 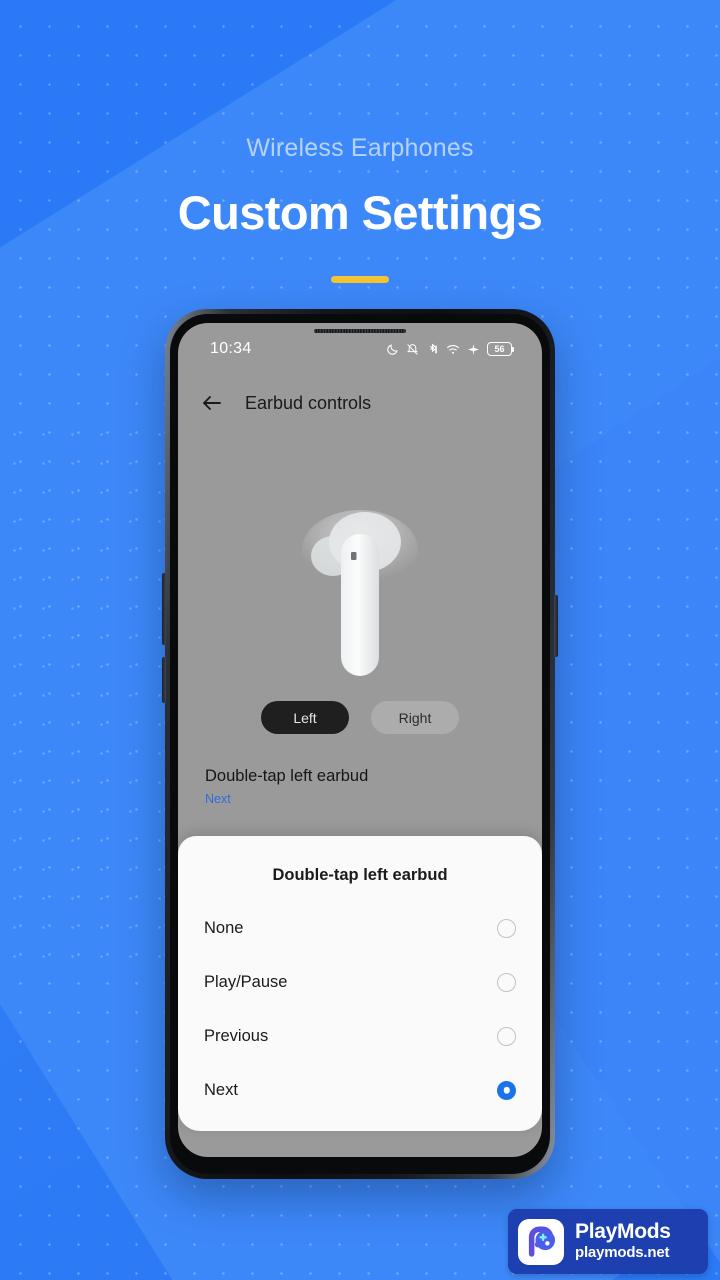 I want to click on status-bar-icons: 56, so click(x=450, y=349).